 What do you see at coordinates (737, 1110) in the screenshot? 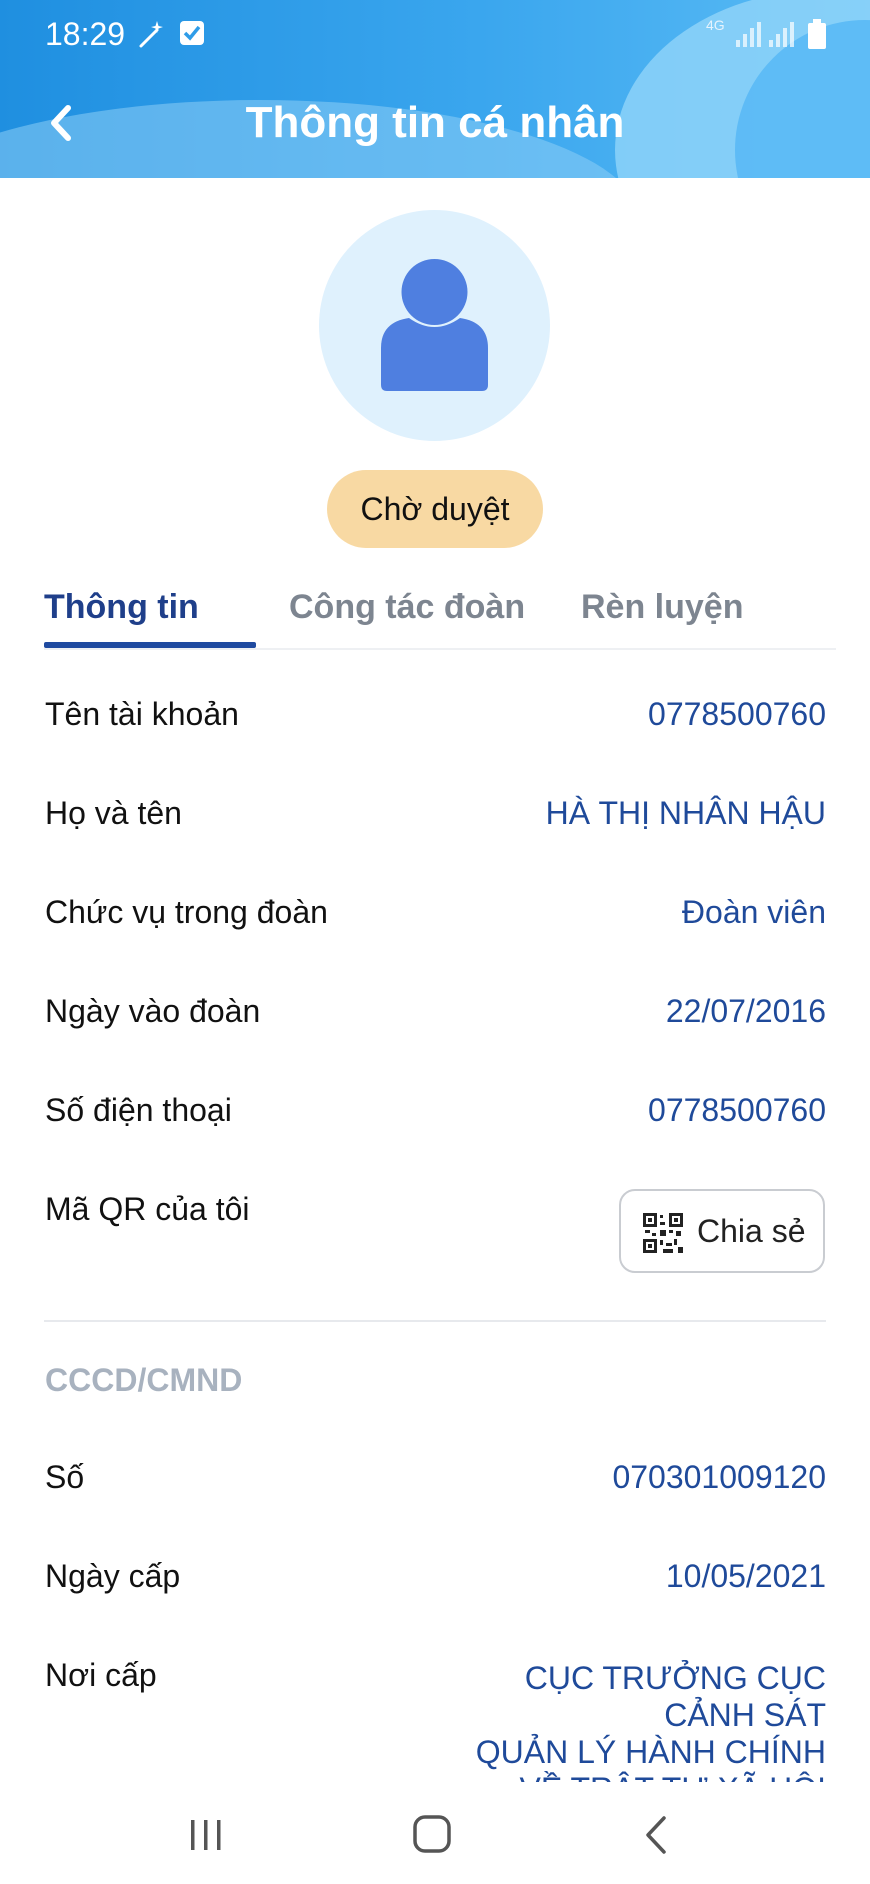
I see `phone-value: 0778500760` at bounding box center [737, 1110].